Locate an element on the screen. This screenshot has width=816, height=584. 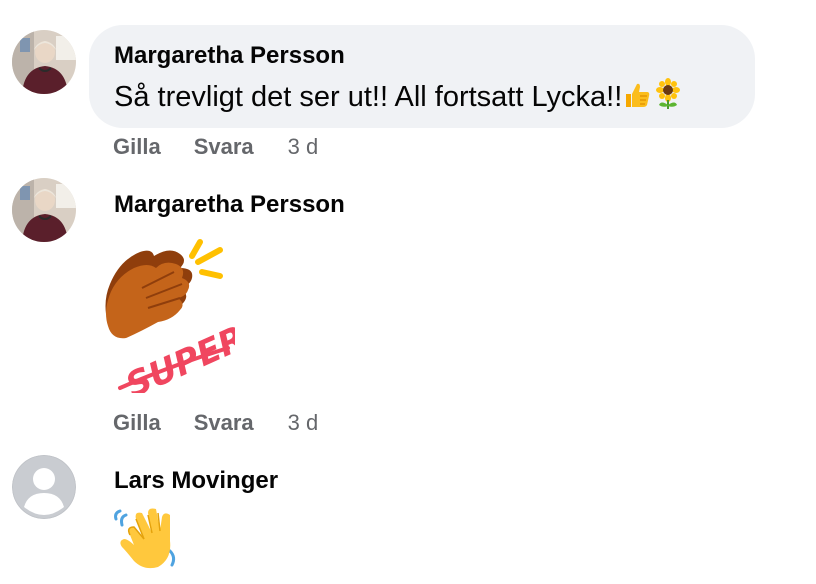
default-avatar-icon is located at coordinates (44, 487).